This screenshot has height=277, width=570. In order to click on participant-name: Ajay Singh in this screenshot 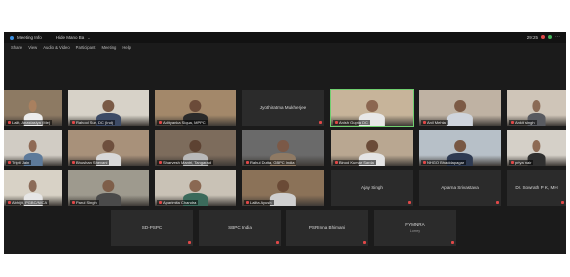, I will do `click(372, 187)`.